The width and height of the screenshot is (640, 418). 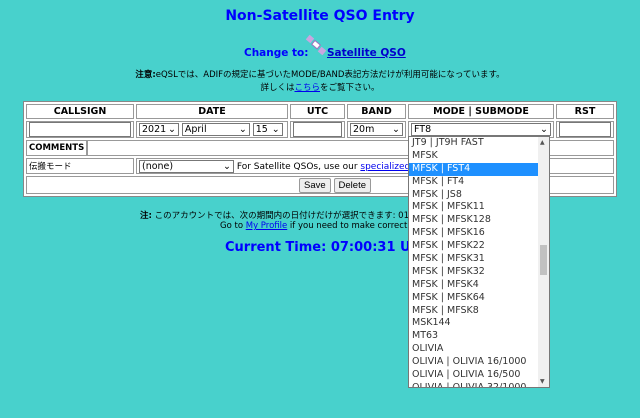 What do you see at coordinates (542, 381) in the screenshot?
I see `scroll-down-icon: ▼` at bounding box center [542, 381].